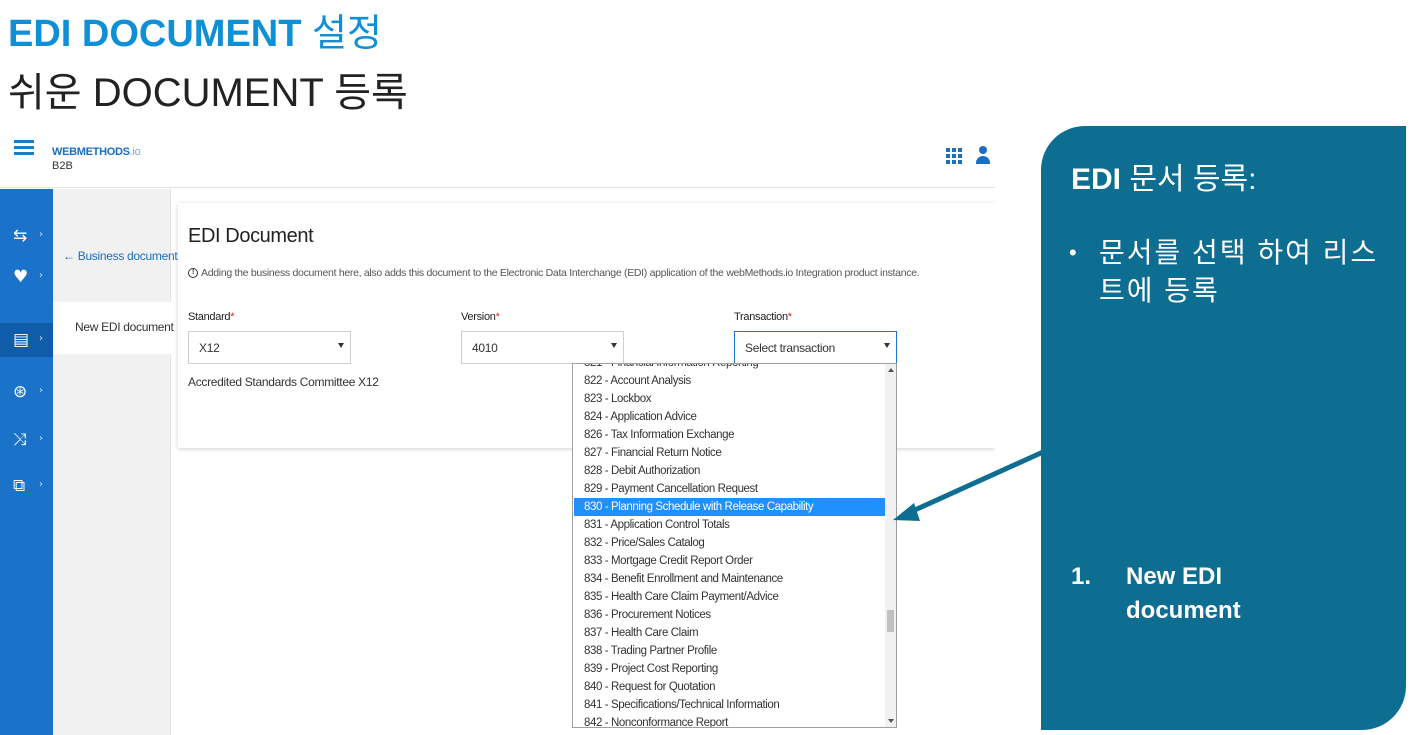  What do you see at coordinates (730, 633) in the screenshot?
I see `transaction-option: 837 - Health Care Claim` at bounding box center [730, 633].